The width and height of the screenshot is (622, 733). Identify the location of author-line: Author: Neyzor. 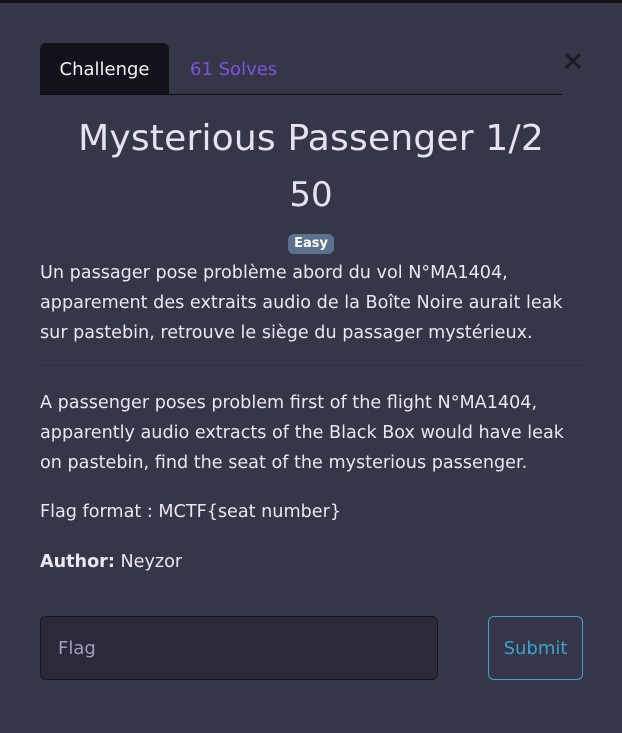
(111, 562).